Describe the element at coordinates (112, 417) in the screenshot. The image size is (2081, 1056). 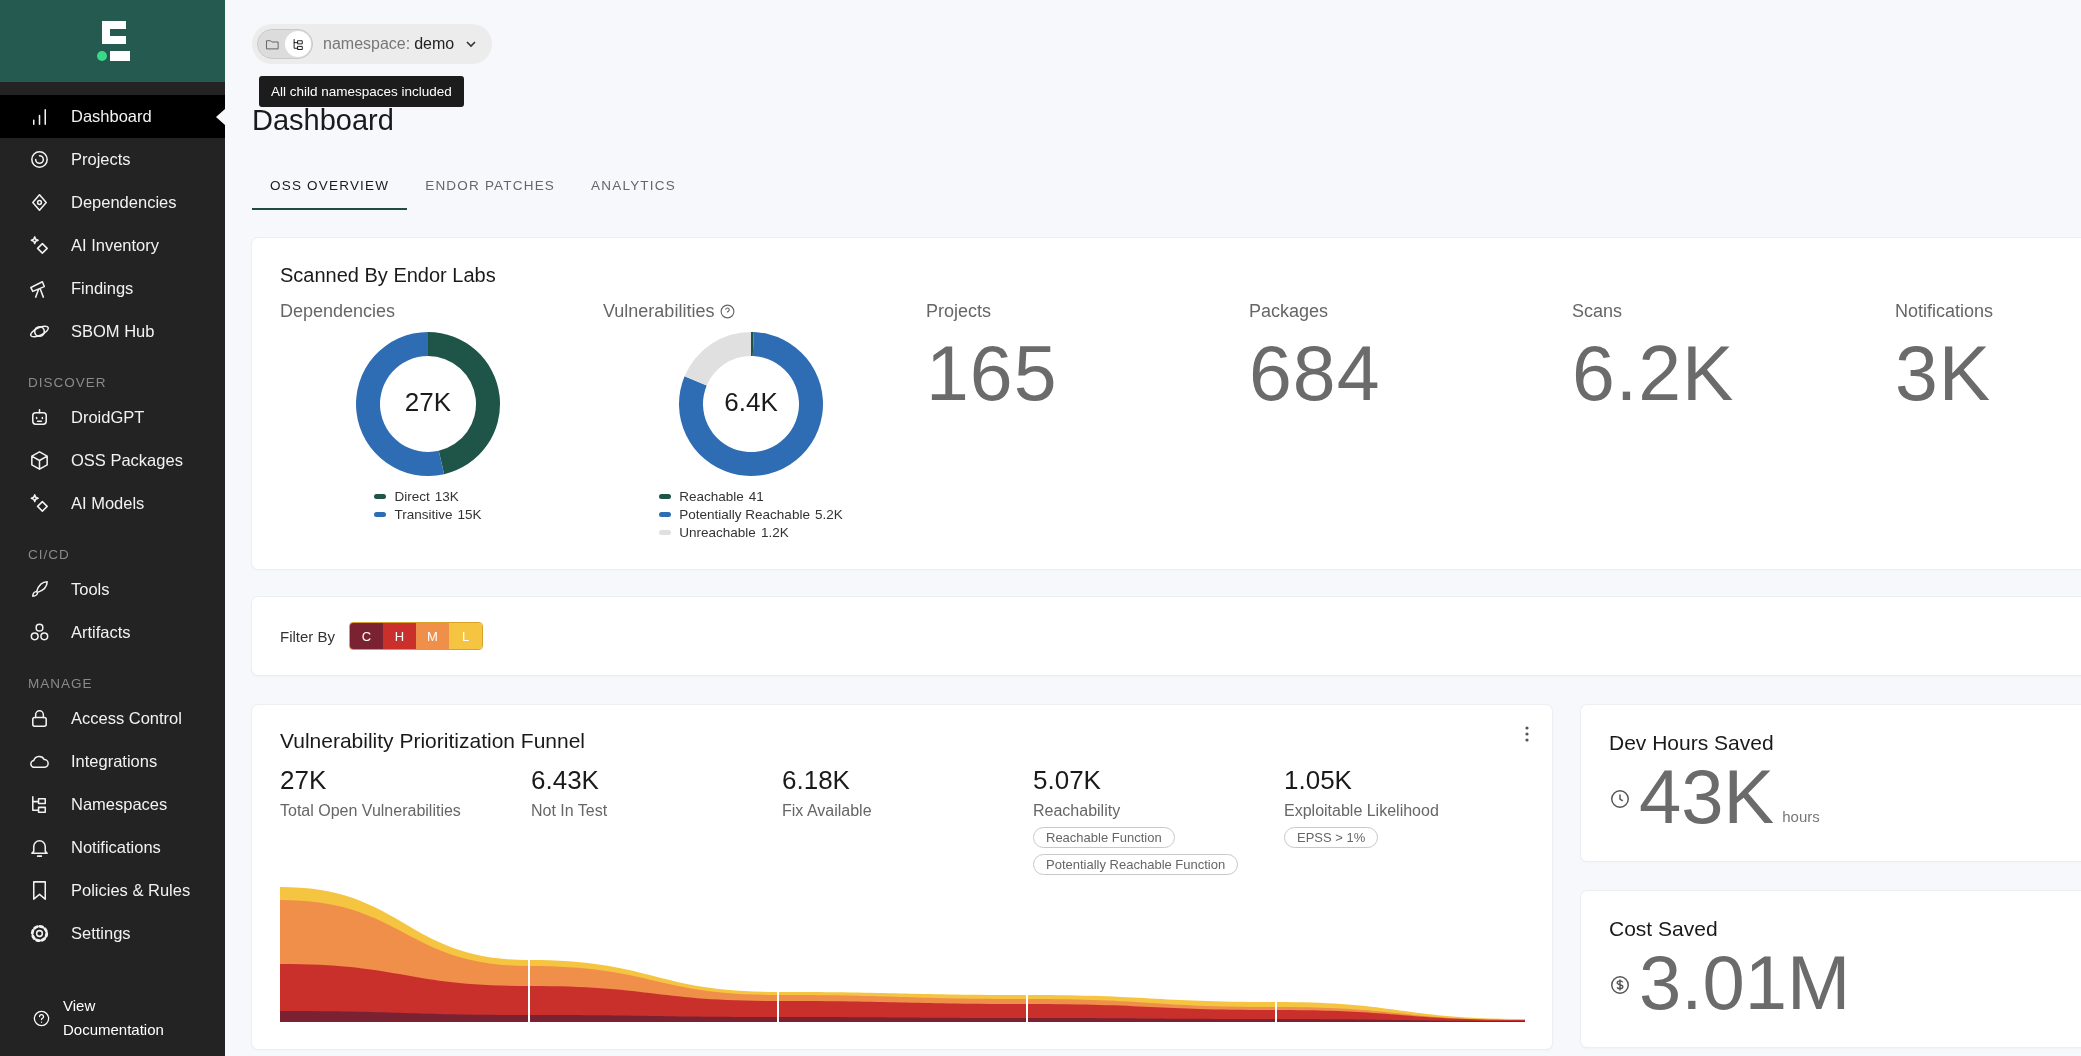
I see `sidebar-item: DroidGPT` at that location.